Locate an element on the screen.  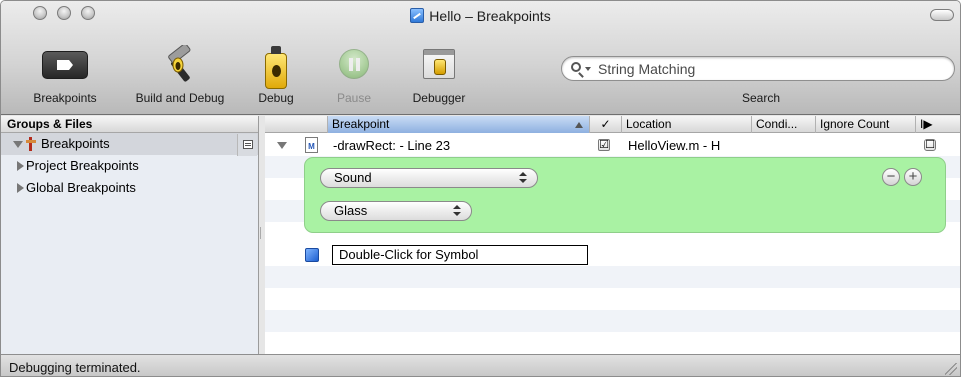
resize-grip-icon is located at coordinates (951, 369).